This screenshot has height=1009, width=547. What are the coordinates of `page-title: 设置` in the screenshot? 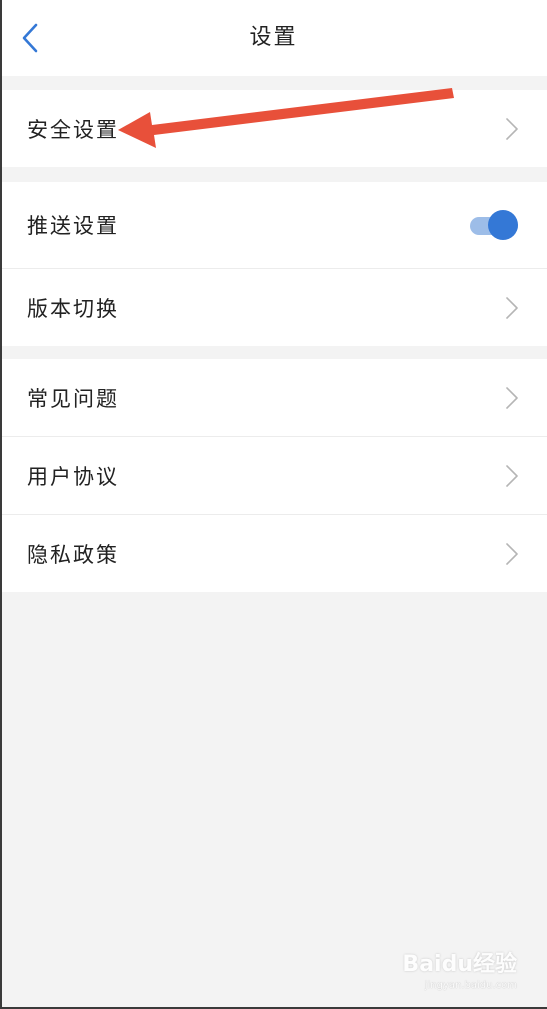 It's located at (273, 37).